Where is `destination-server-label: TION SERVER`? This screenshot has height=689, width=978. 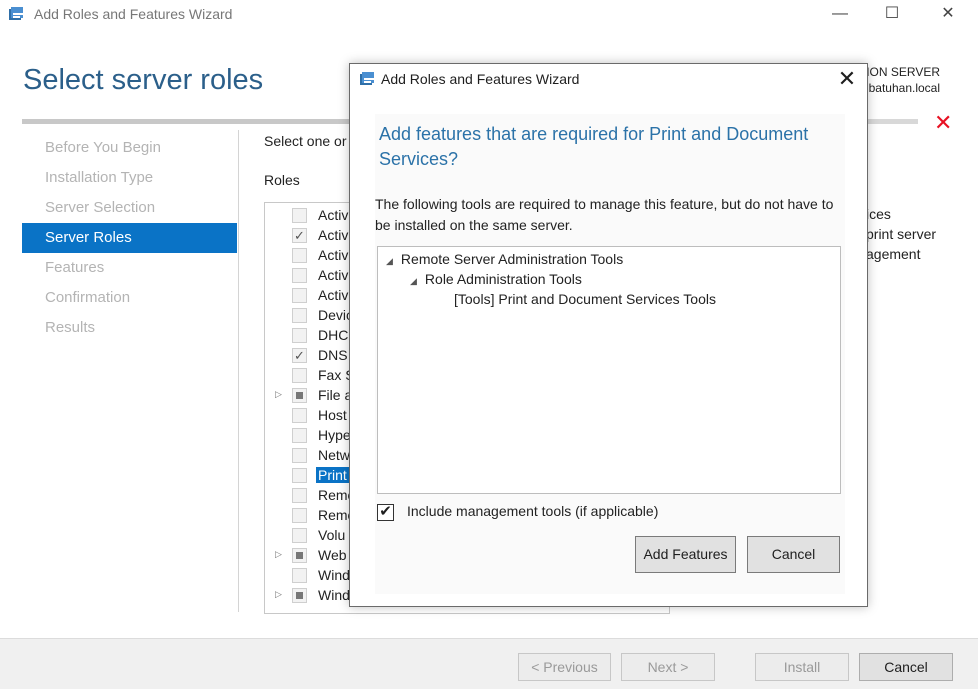
destination-server-label: TION SERVER is located at coordinates (899, 72).